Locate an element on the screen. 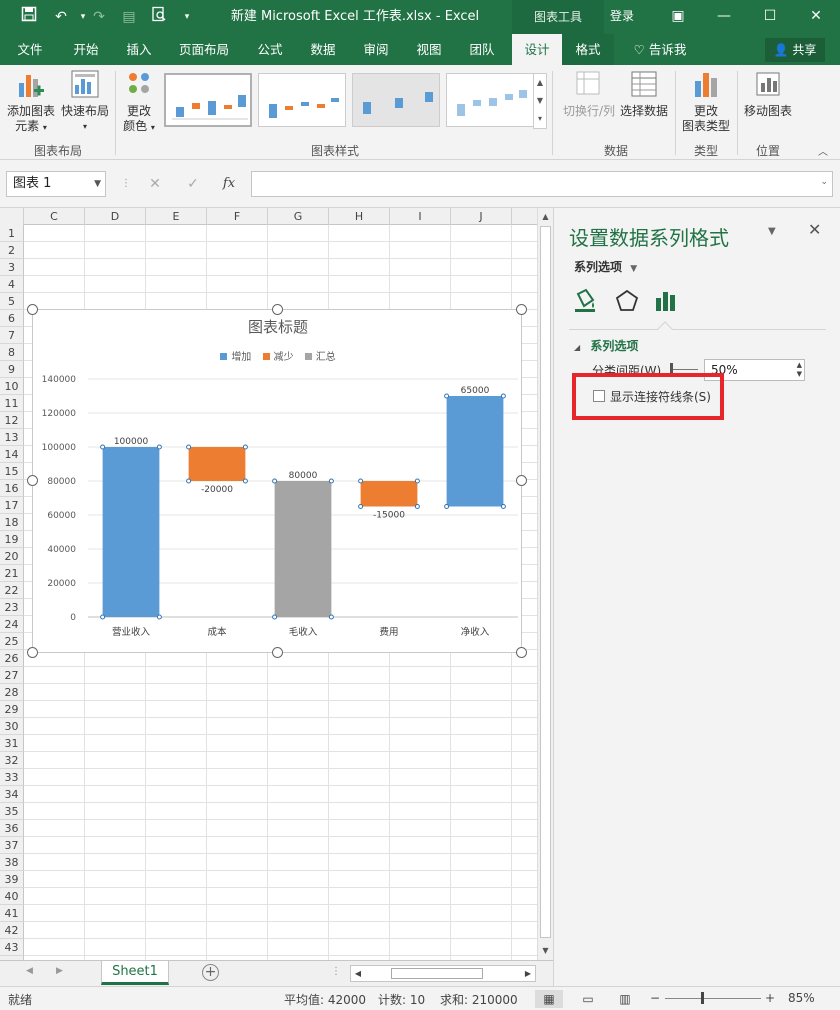  row-header-35: 35 is located at coordinates (12, 811).